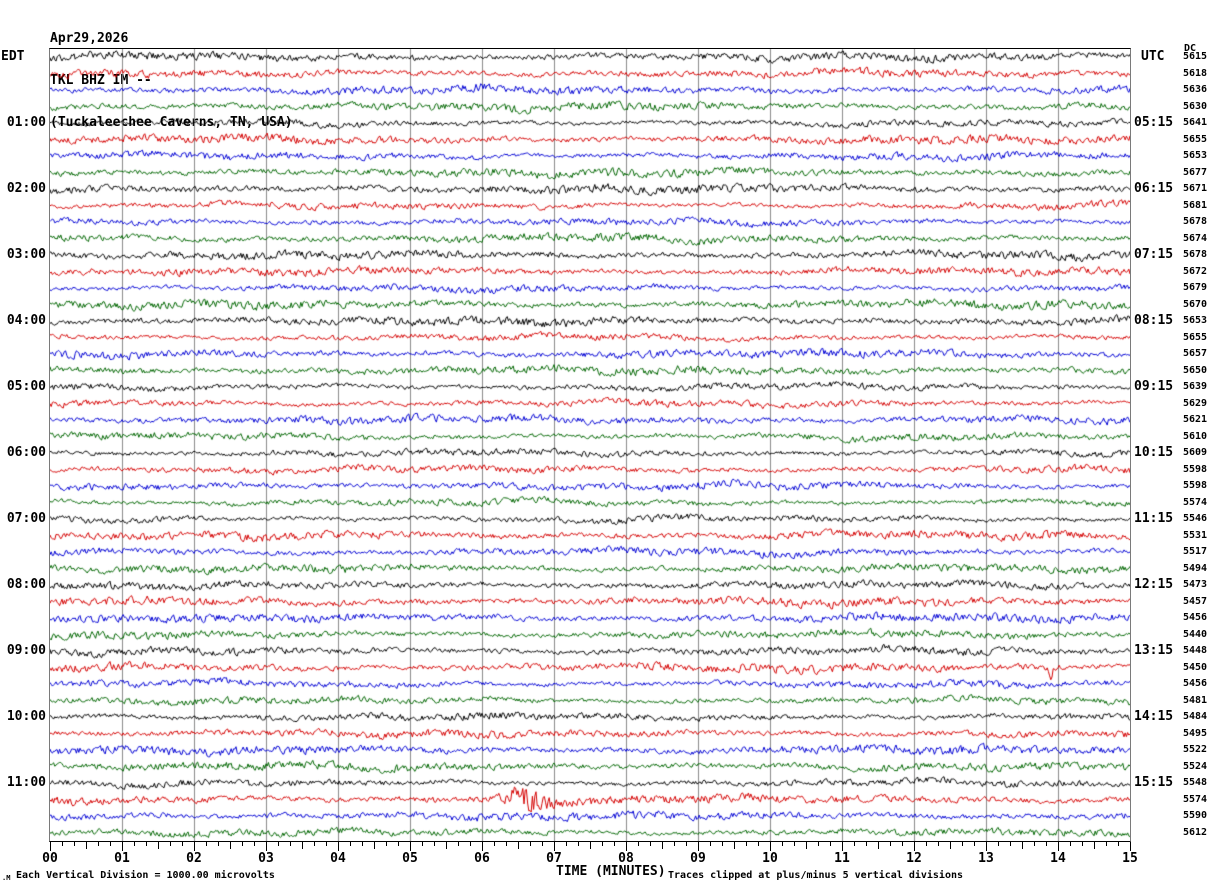 This screenshot has width=1210, height=886. Describe the element at coordinates (89, 38) in the screenshot. I see `title-date: Apr29,2026` at that location.